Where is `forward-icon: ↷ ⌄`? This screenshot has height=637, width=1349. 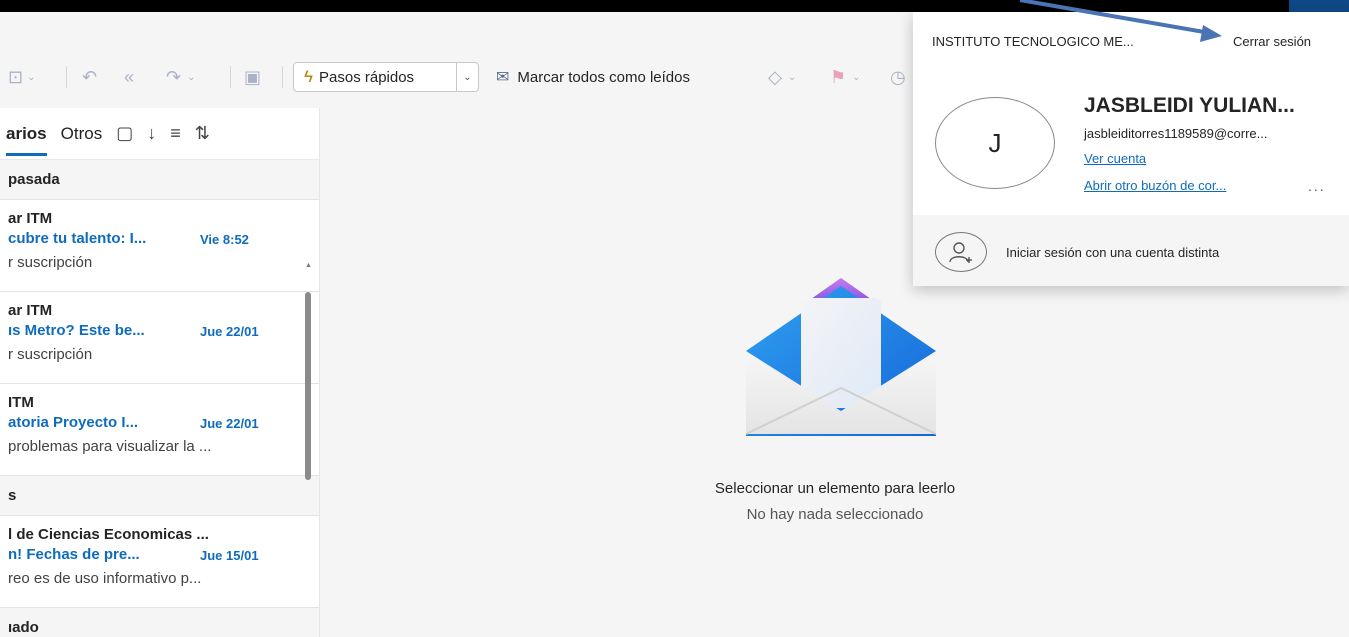 forward-icon: ↷ ⌄ is located at coordinates (180, 77).